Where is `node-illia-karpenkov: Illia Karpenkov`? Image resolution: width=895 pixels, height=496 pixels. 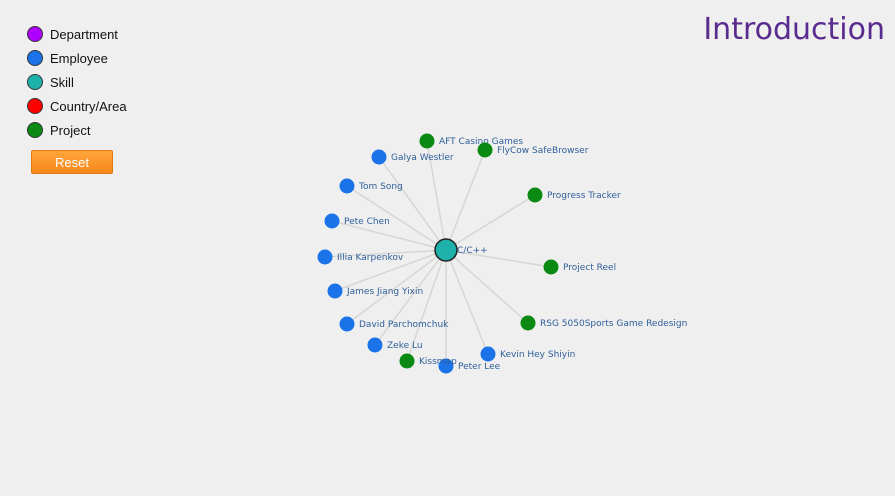 node-illia-karpenkov: Illia Karpenkov is located at coordinates (360, 257).